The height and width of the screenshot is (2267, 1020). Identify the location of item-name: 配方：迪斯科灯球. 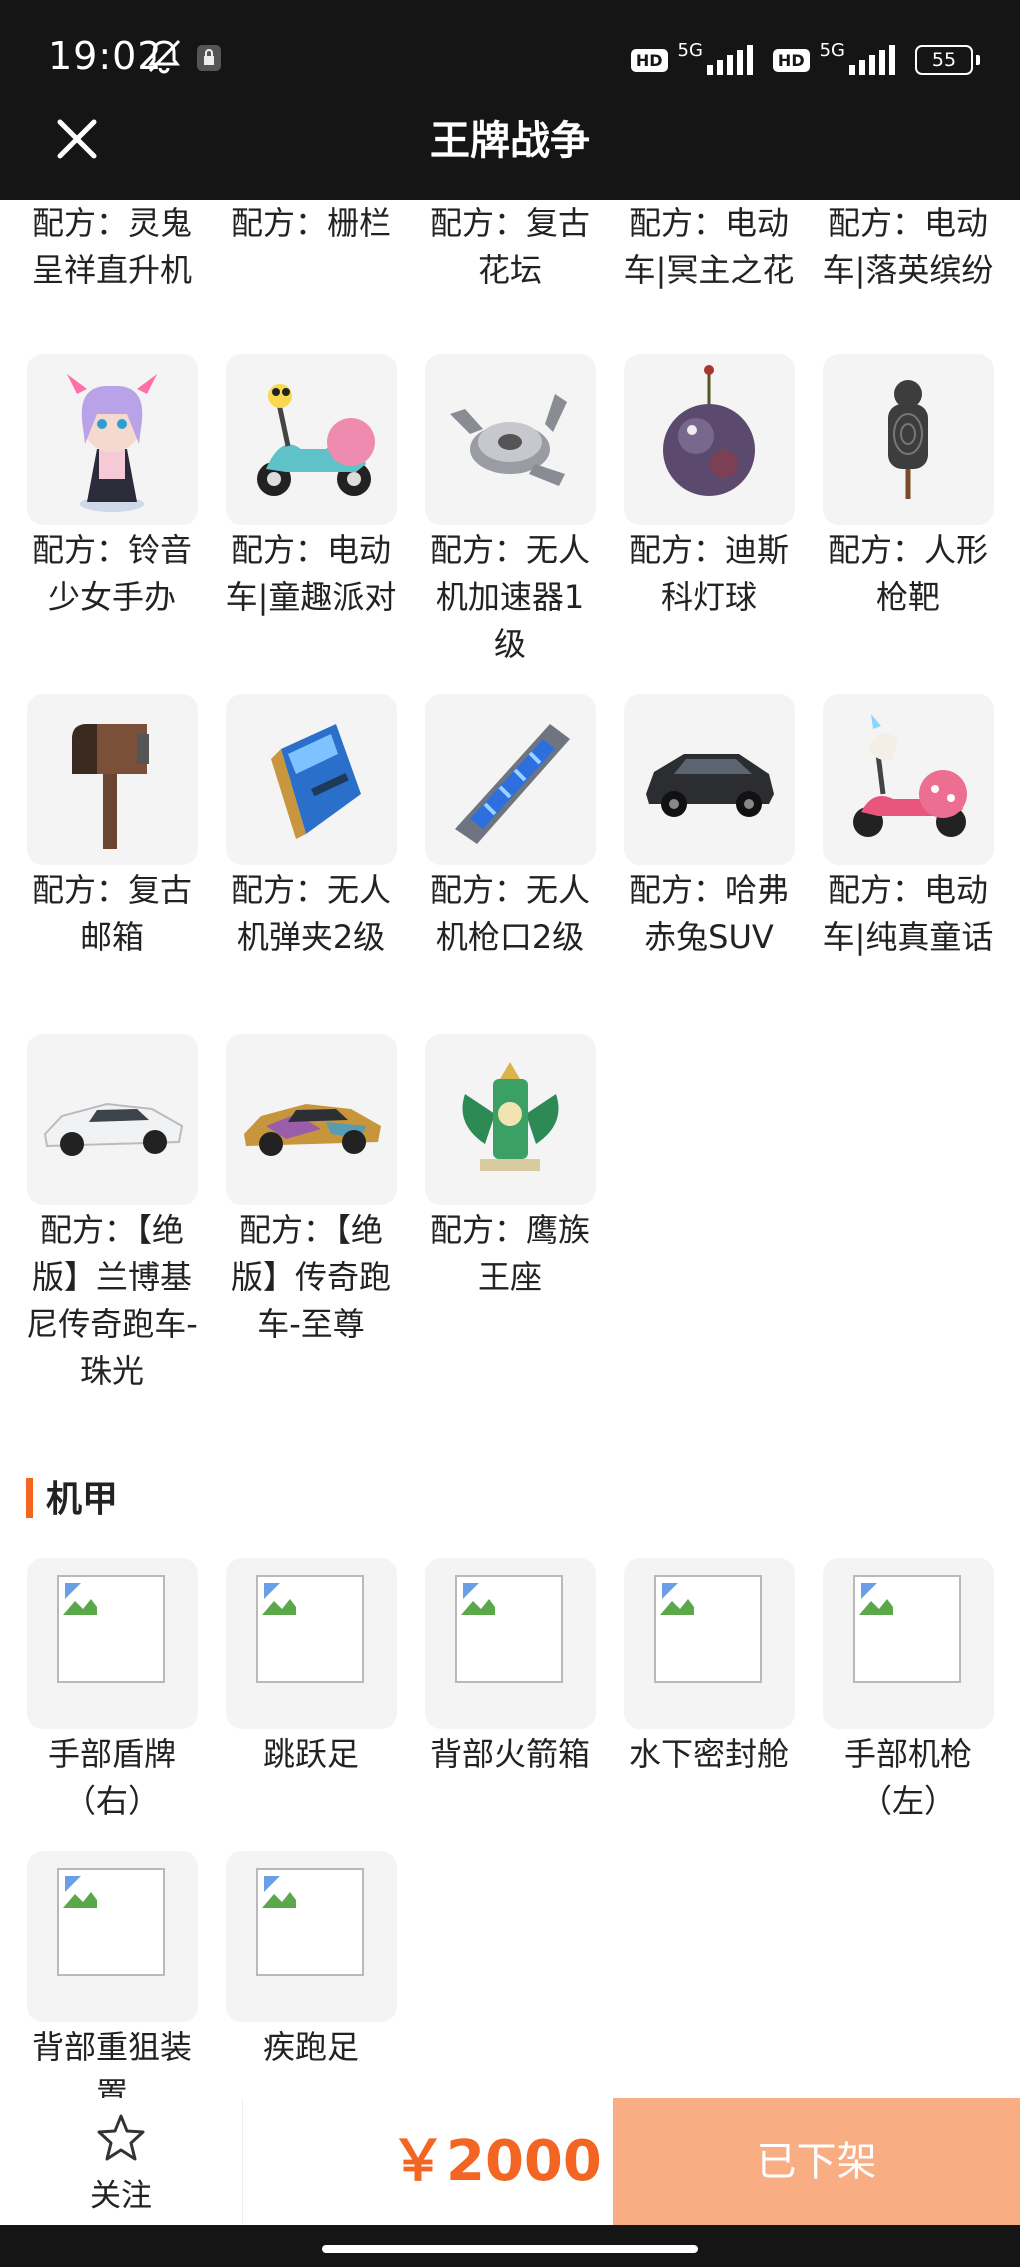
(708, 573).